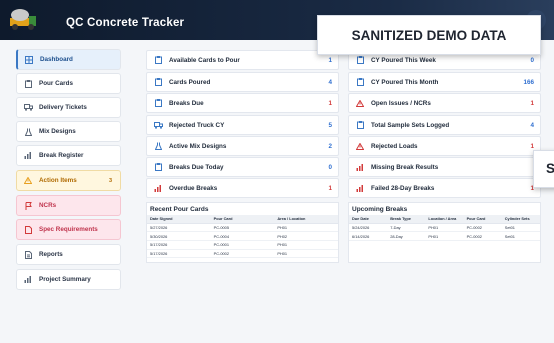  Describe the element at coordinates (63, 107) in the screenshot. I see `sidebar-item-label: Delivery Tickets` at that location.